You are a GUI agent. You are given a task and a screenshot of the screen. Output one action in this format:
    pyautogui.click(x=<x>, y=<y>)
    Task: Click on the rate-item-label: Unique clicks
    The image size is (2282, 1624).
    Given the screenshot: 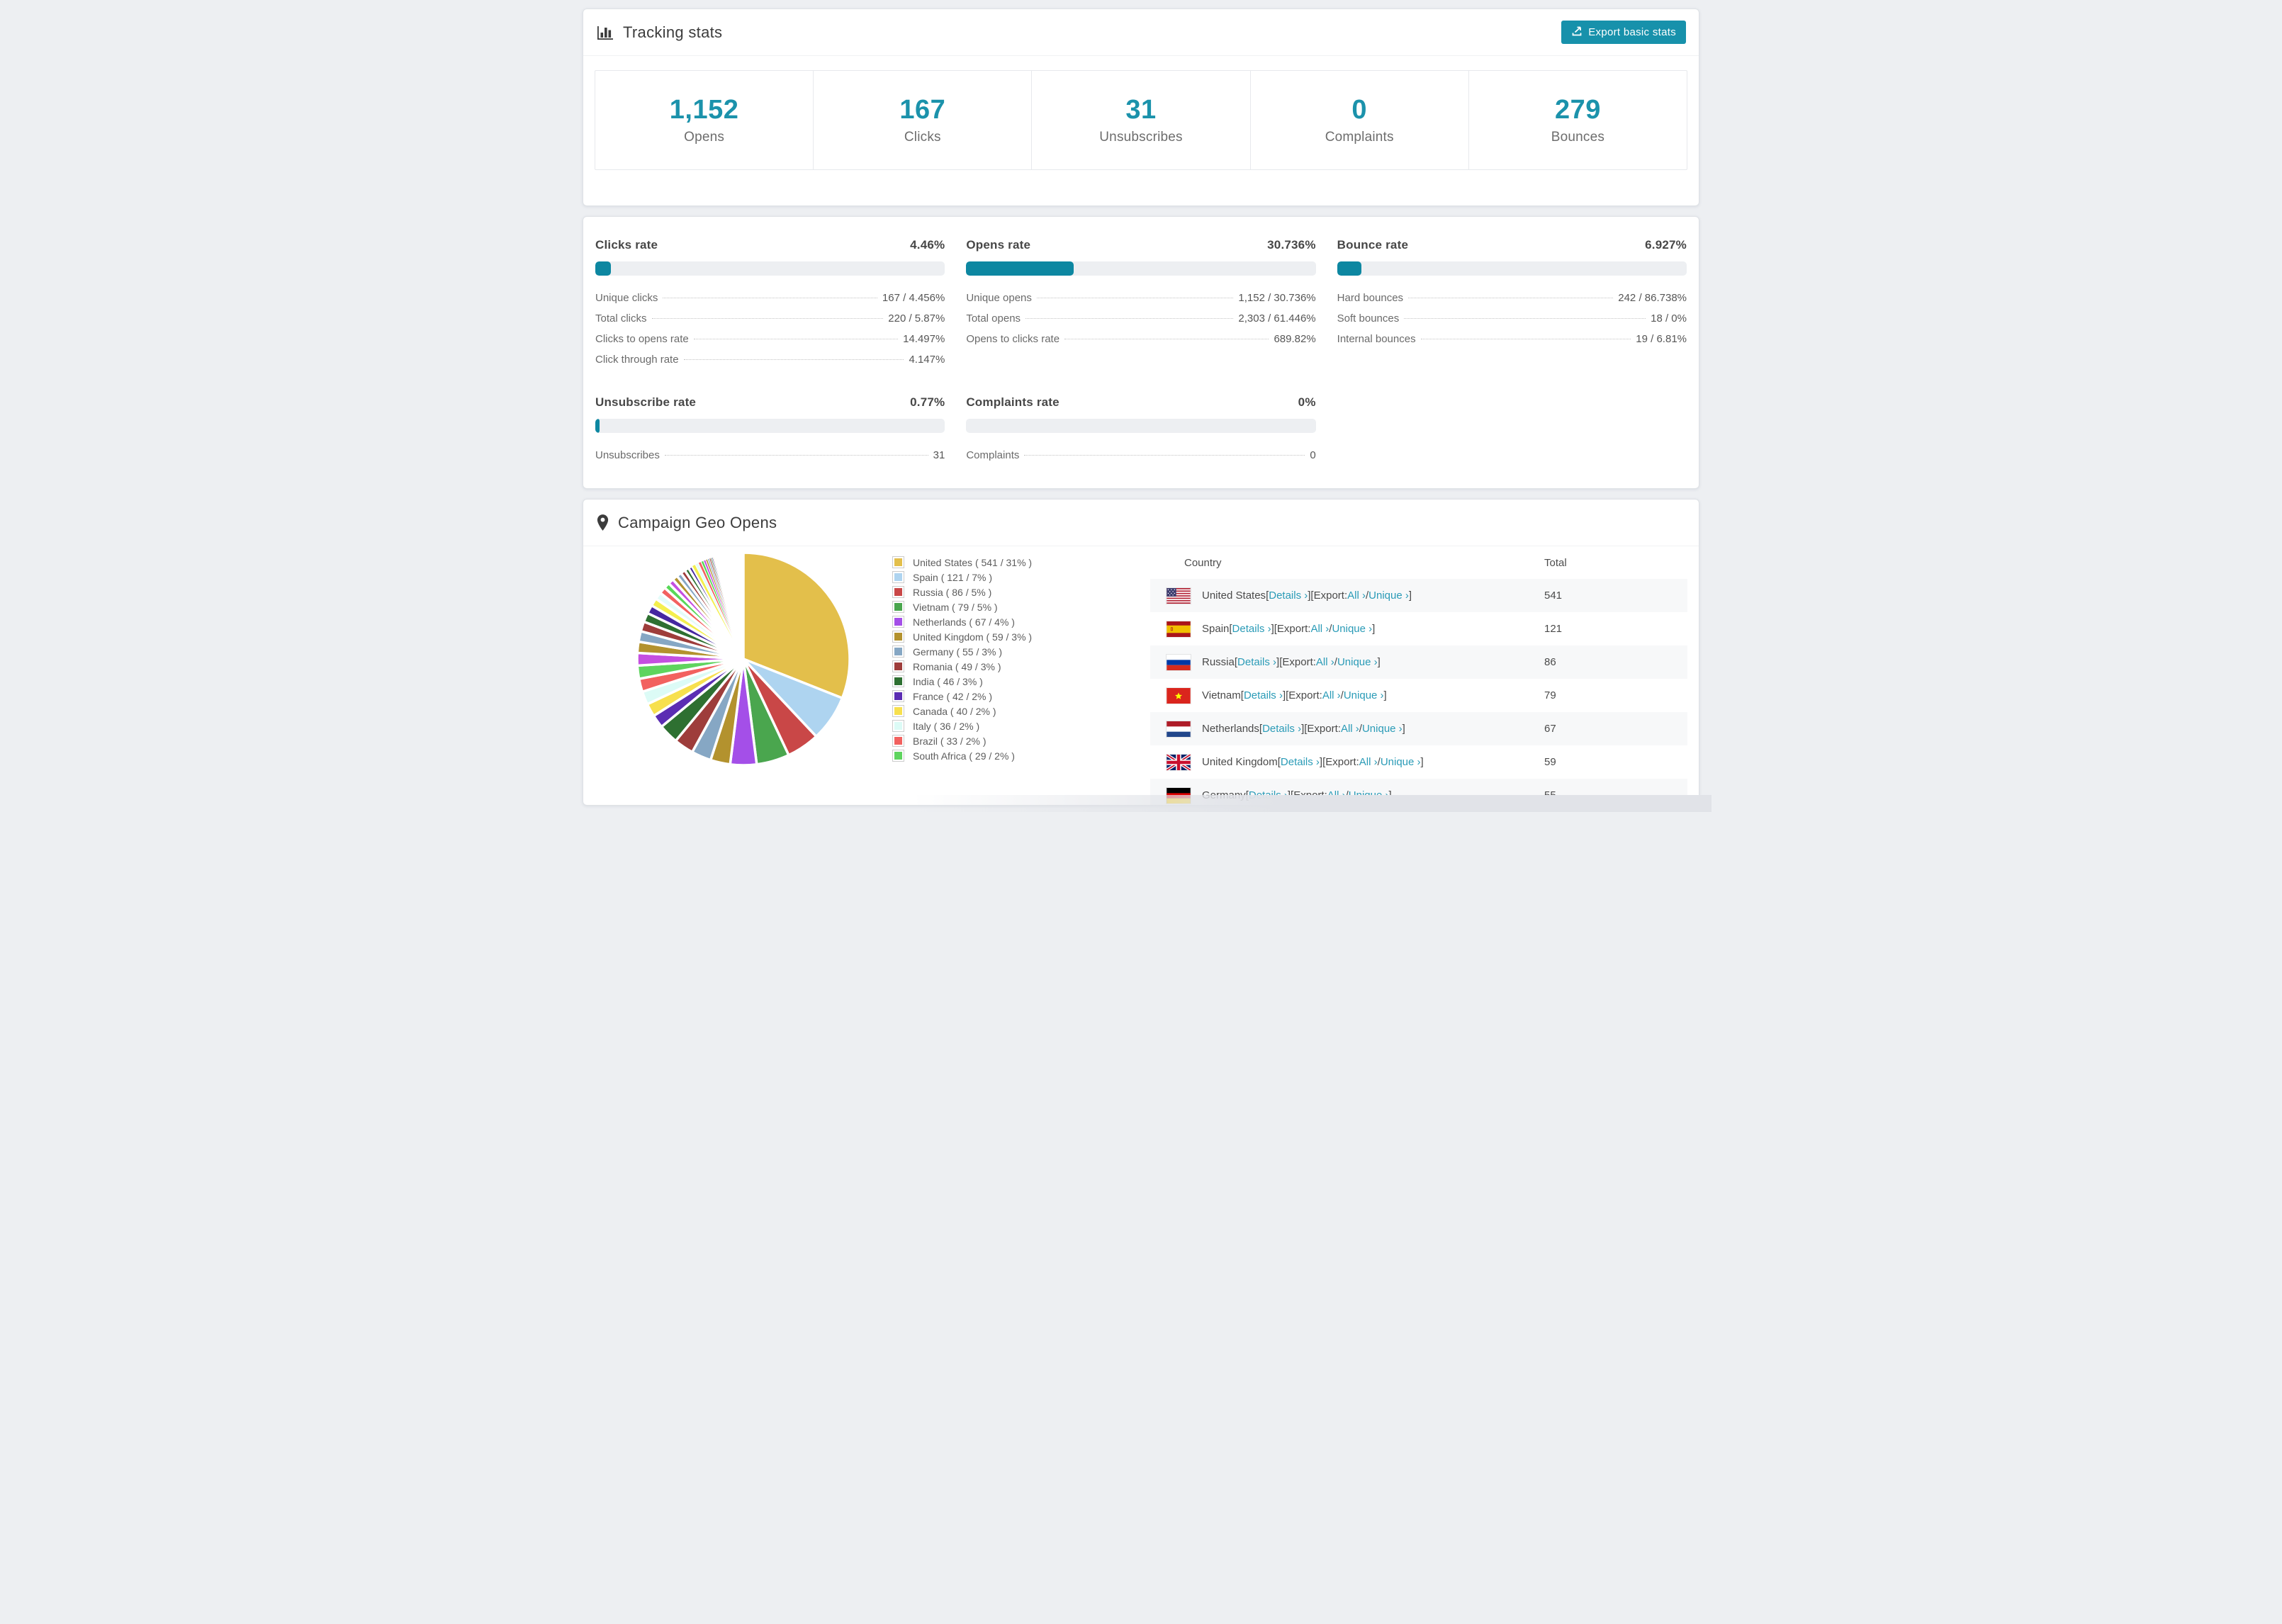 What is the action you would take?
    pyautogui.click(x=627, y=298)
    